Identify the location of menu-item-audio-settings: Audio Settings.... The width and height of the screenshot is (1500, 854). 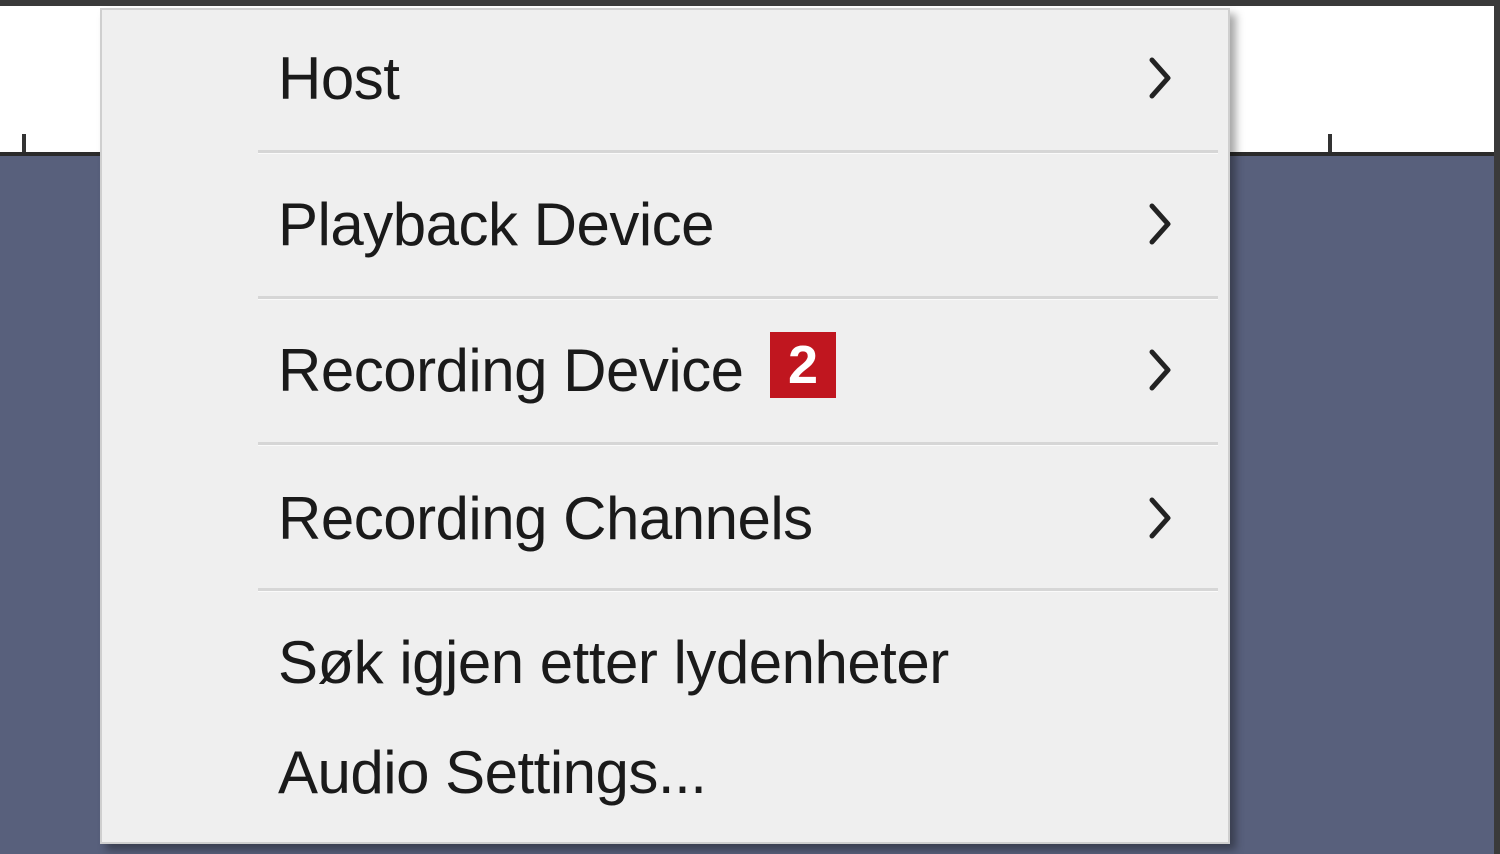
(665, 762).